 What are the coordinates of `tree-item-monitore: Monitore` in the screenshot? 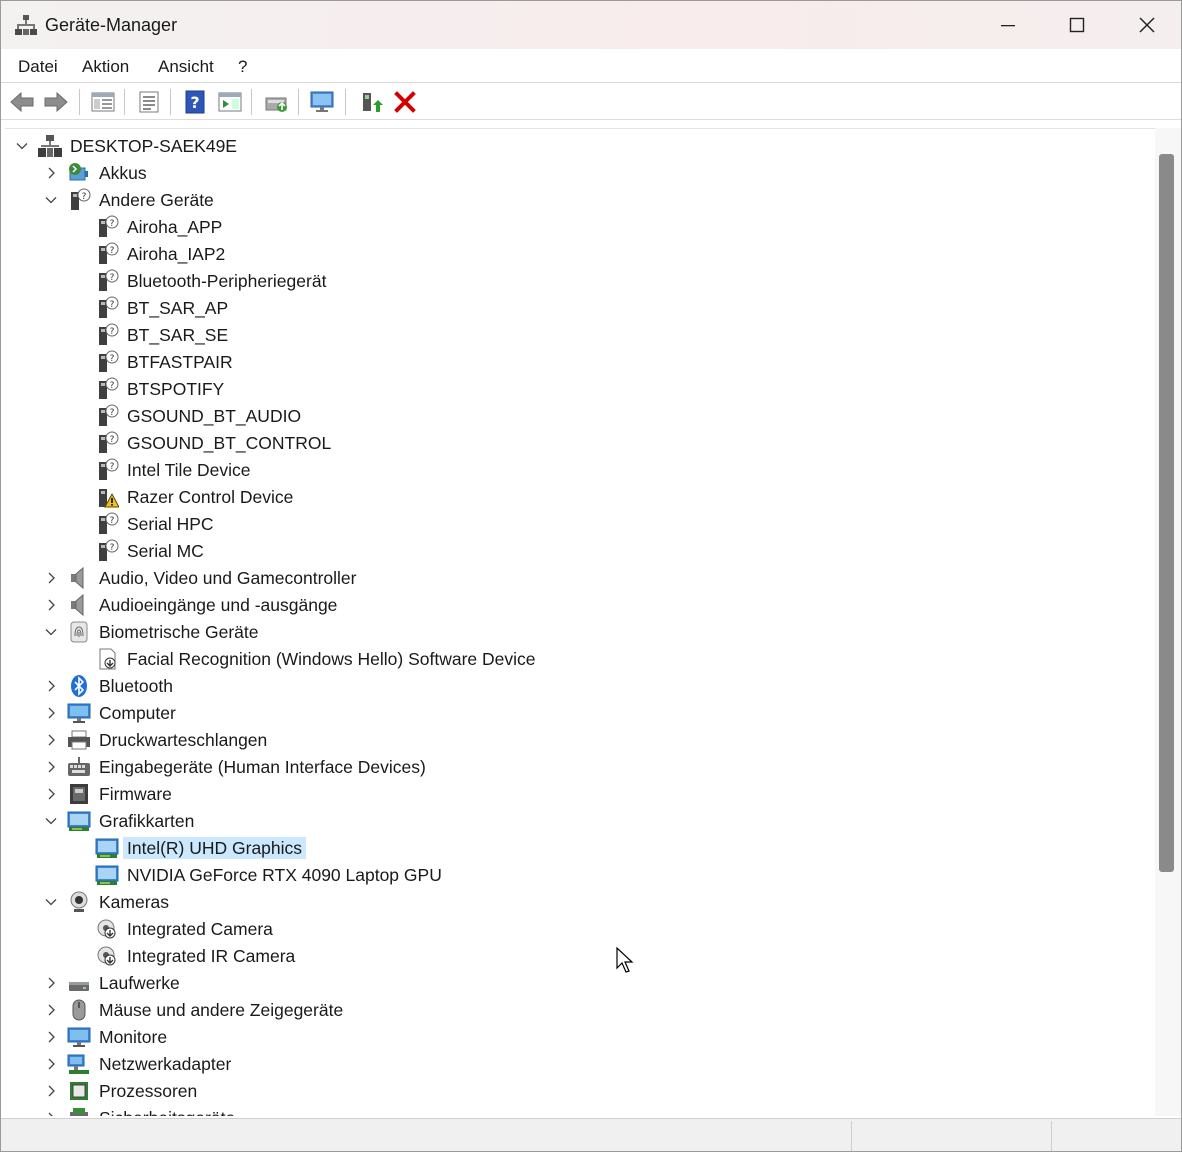 It's located at (575, 1037).